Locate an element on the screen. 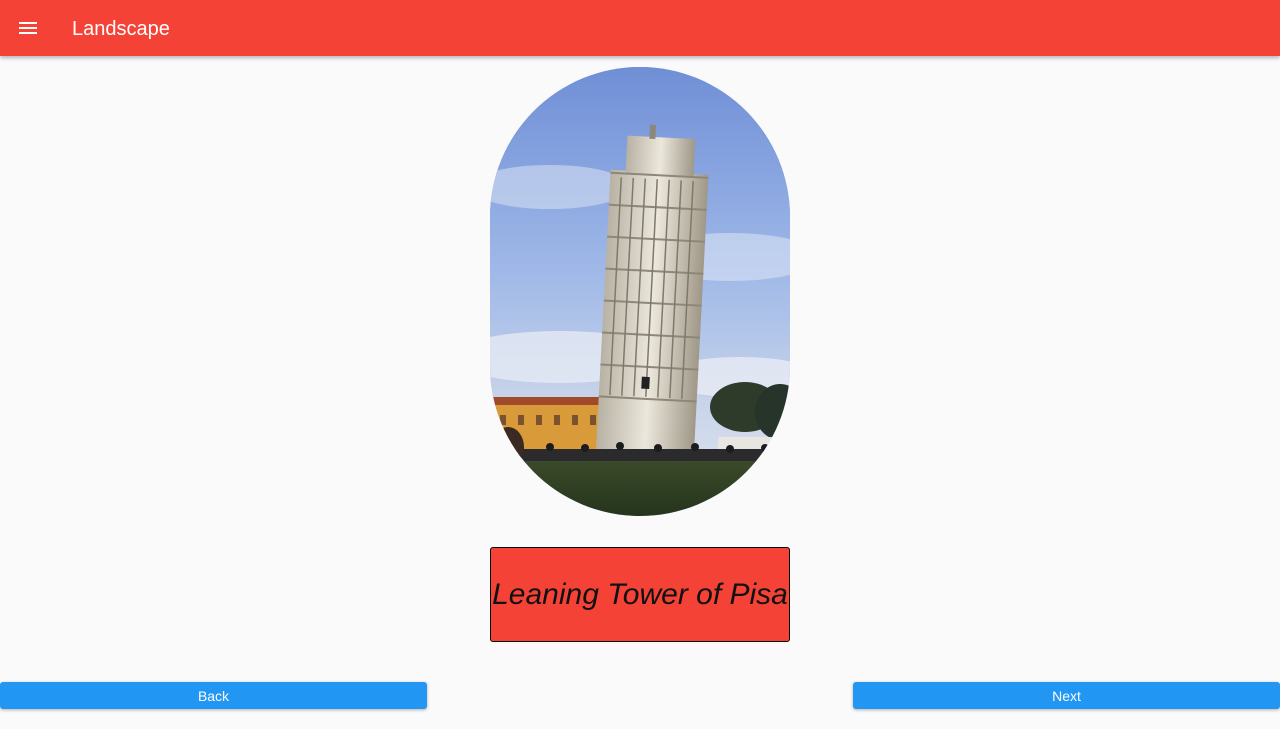 This screenshot has width=1280, height=729. menu-icon is located at coordinates (28, 28).